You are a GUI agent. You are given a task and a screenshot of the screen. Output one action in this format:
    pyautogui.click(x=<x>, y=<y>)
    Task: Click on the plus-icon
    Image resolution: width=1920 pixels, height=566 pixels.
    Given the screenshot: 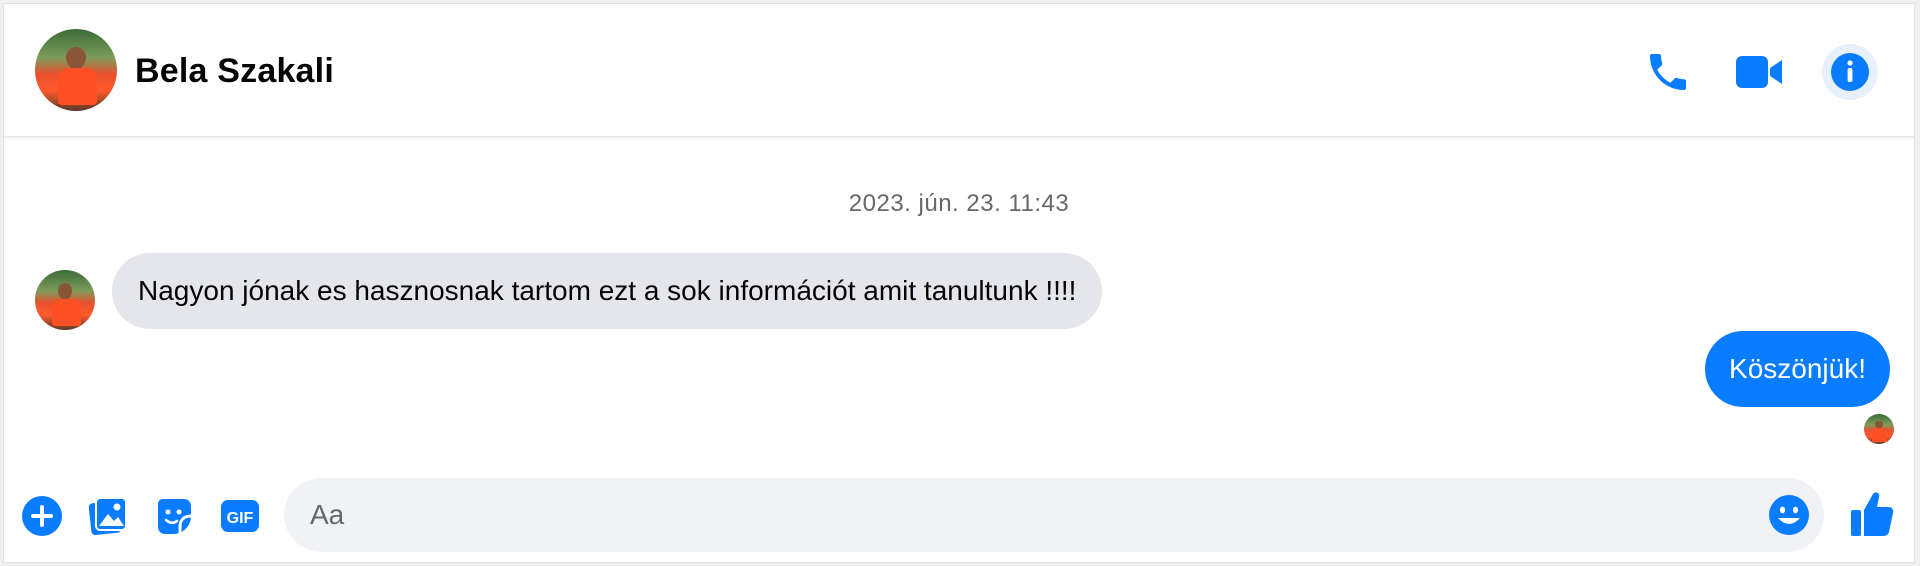 What is the action you would take?
    pyautogui.click(x=42, y=516)
    